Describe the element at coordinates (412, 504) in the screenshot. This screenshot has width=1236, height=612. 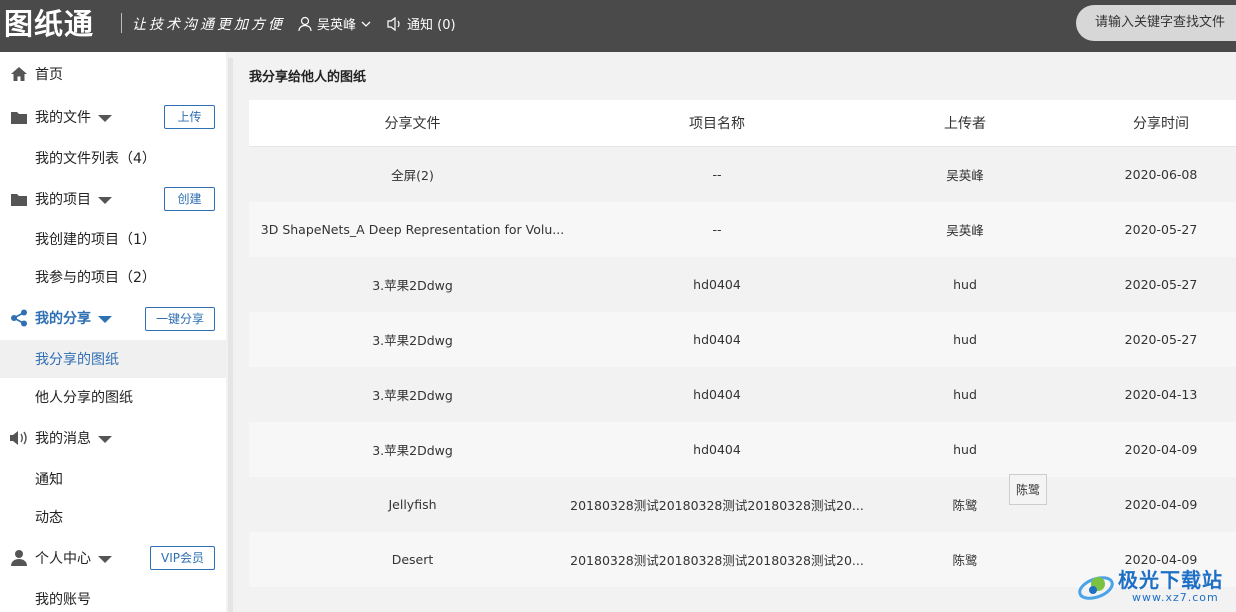
I see `cell-file: Jellyfish` at that location.